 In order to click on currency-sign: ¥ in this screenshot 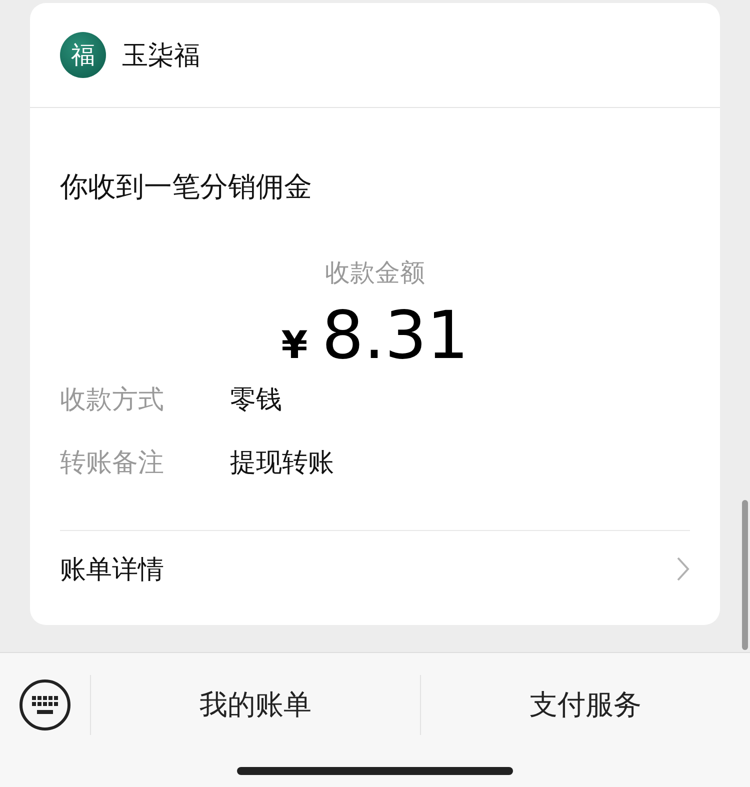, I will do `click(294, 345)`.